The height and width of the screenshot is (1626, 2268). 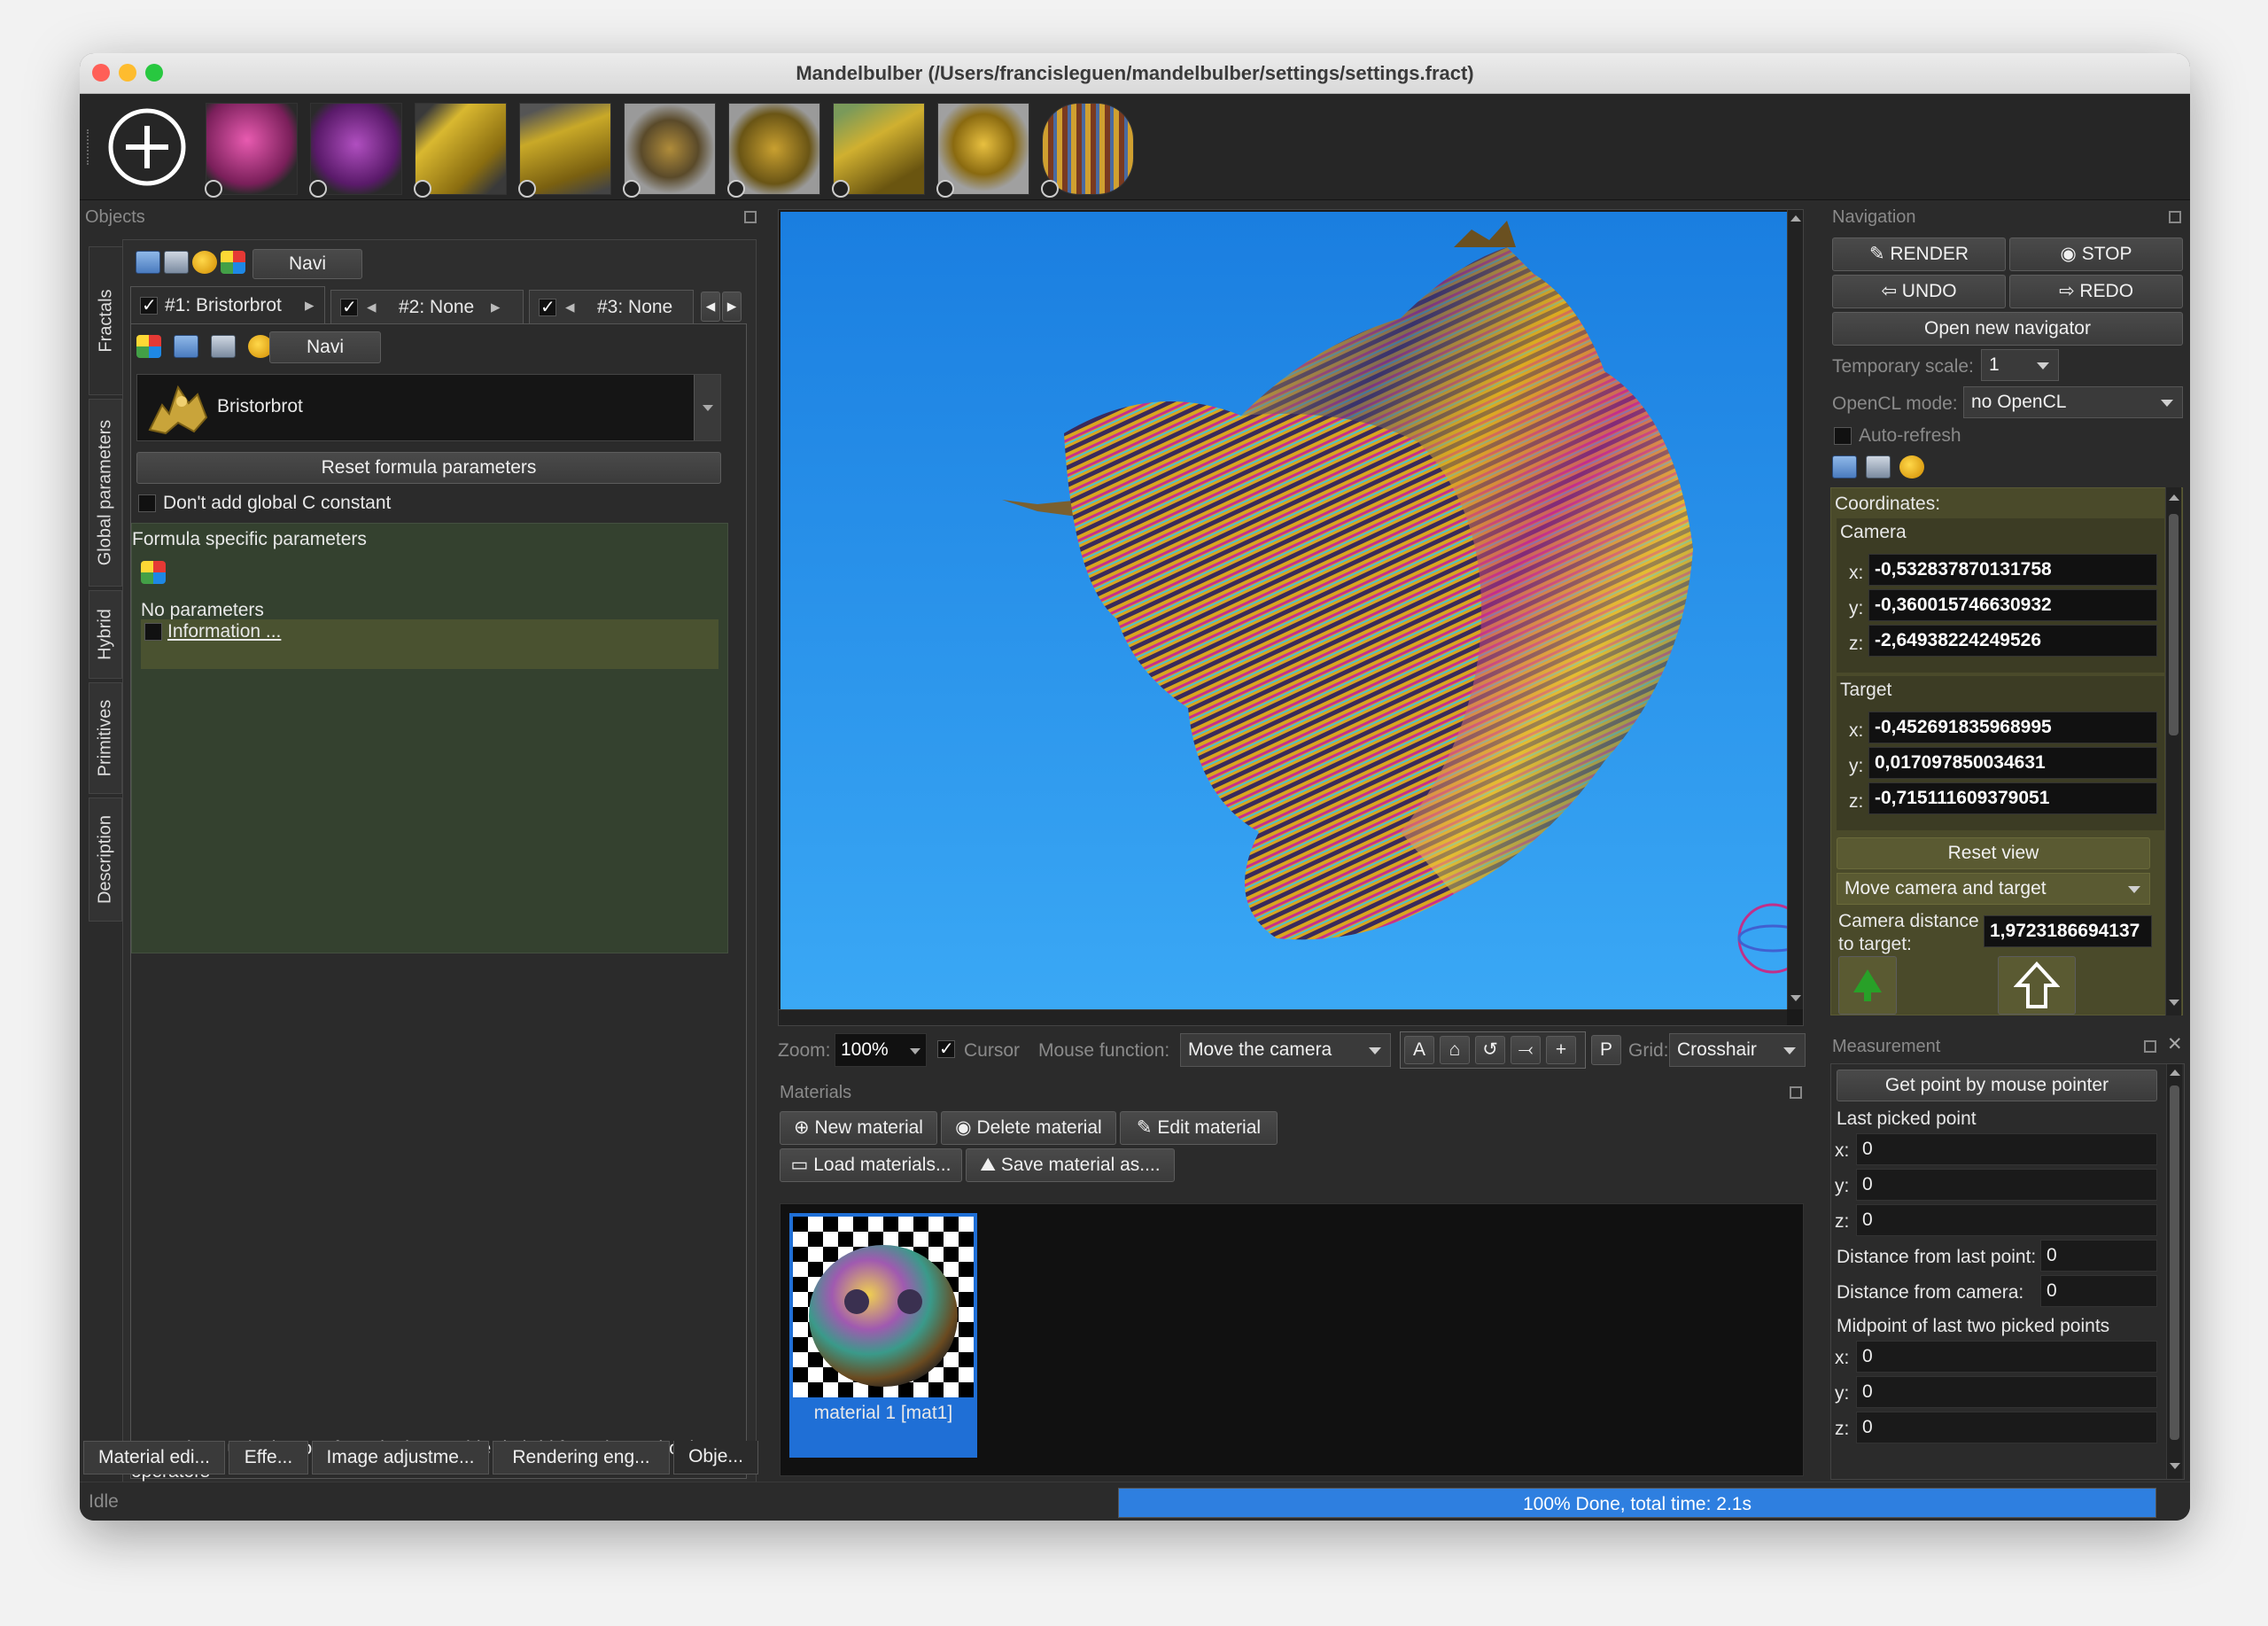 What do you see at coordinates (881, 1050) in the screenshot?
I see `zoom-combo: 100%` at bounding box center [881, 1050].